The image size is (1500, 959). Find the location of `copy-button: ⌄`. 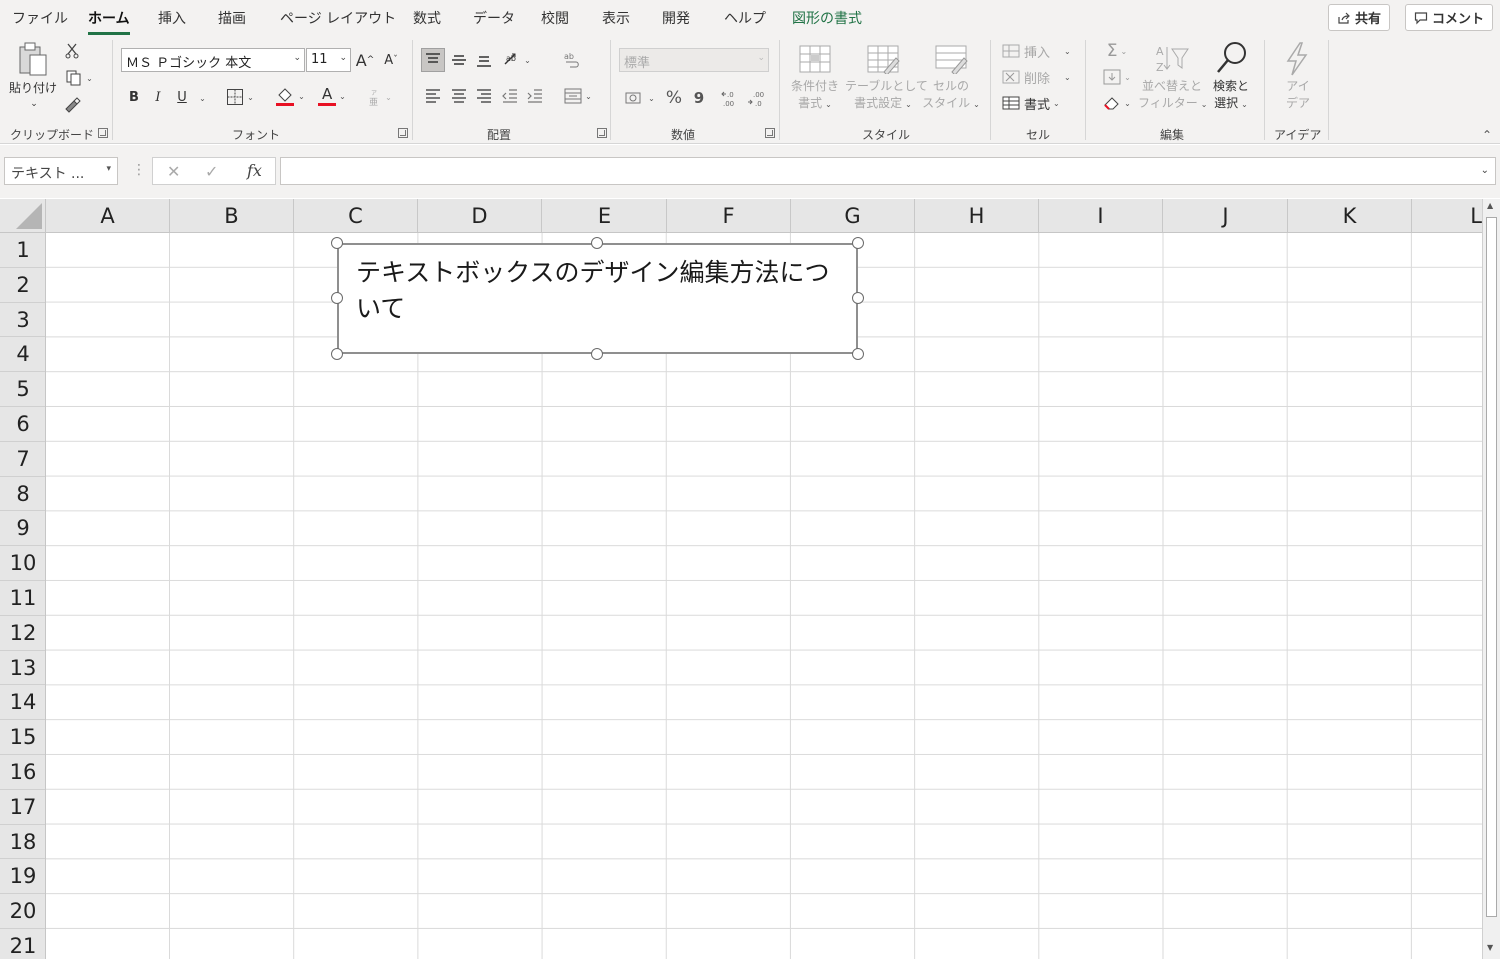

copy-button: ⌄ is located at coordinates (79, 78).